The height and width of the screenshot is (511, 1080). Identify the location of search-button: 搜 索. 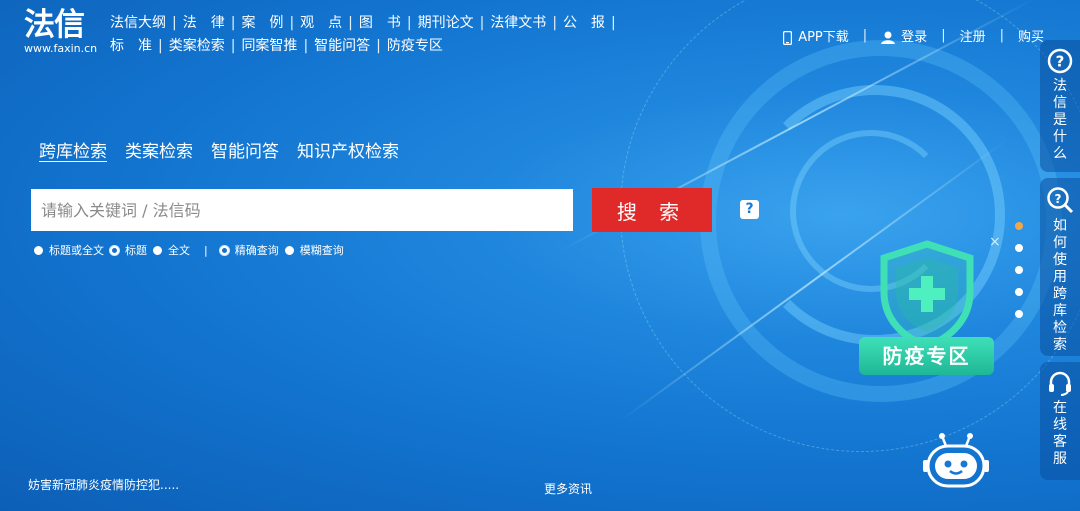
(652, 210).